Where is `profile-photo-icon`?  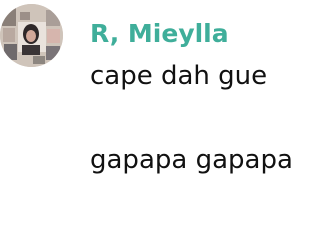 profile-photo-icon is located at coordinates (31, 35).